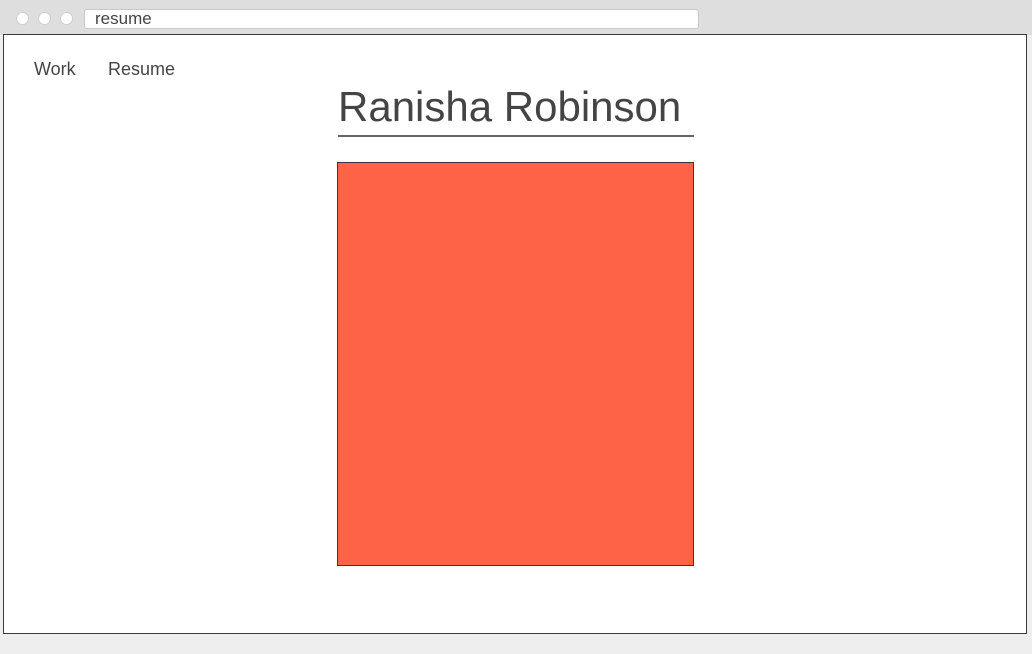 The image size is (1032, 654). Describe the element at coordinates (55, 69) in the screenshot. I see `nav-link-work: Work` at that location.